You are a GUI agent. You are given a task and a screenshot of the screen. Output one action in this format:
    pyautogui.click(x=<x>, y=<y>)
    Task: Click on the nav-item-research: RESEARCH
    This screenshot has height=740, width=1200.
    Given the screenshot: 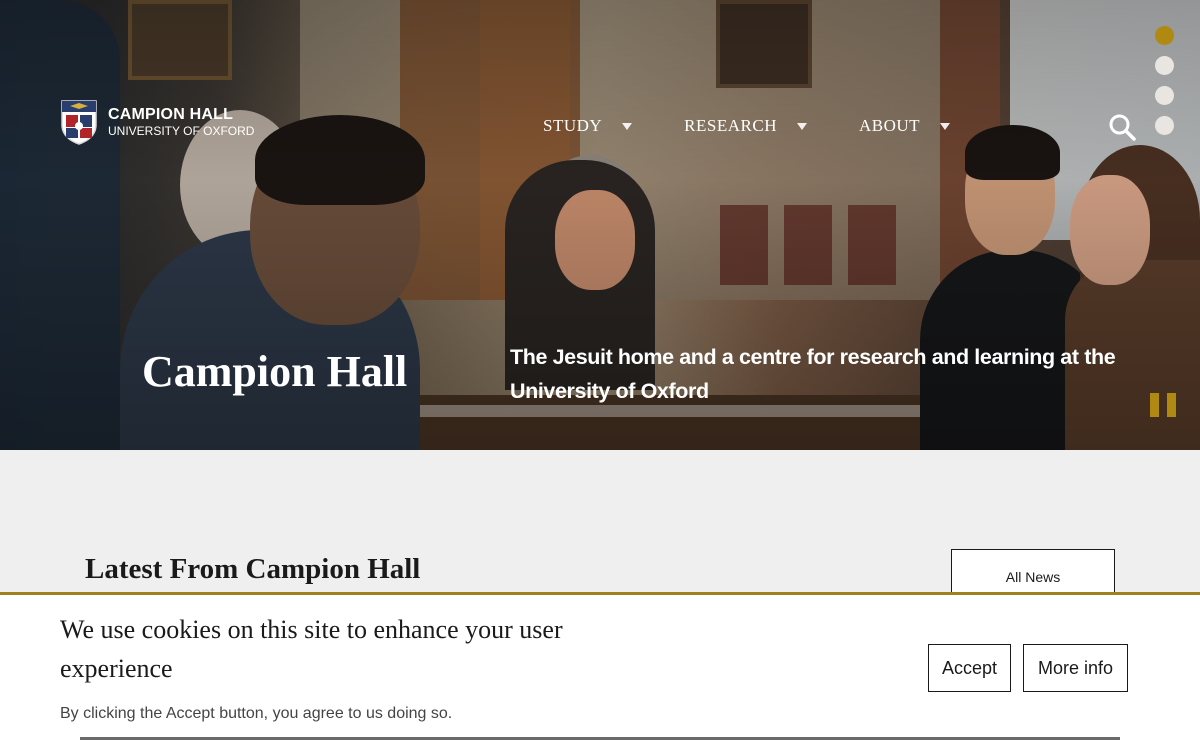 What is the action you would take?
    pyautogui.click(x=745, y=126)
    